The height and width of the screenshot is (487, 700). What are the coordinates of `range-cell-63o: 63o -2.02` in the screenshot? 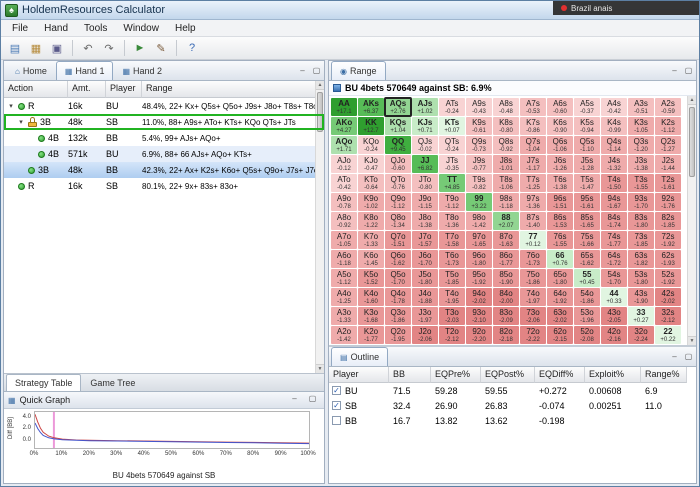 It's located at (560, 316).